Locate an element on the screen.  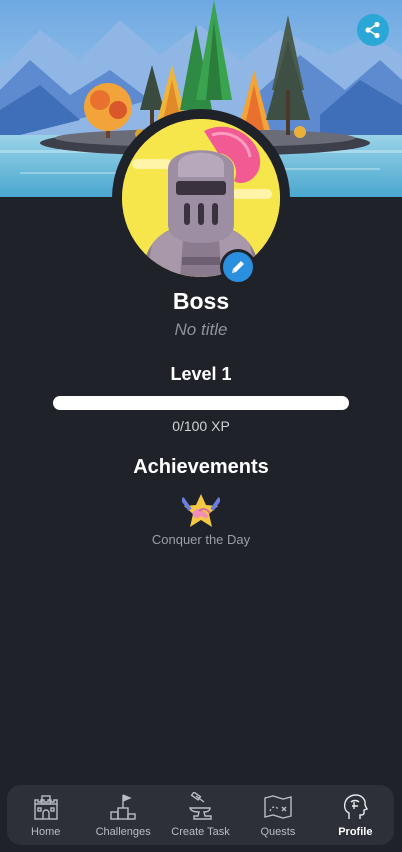
avatar is located at coordinates (201, 198).